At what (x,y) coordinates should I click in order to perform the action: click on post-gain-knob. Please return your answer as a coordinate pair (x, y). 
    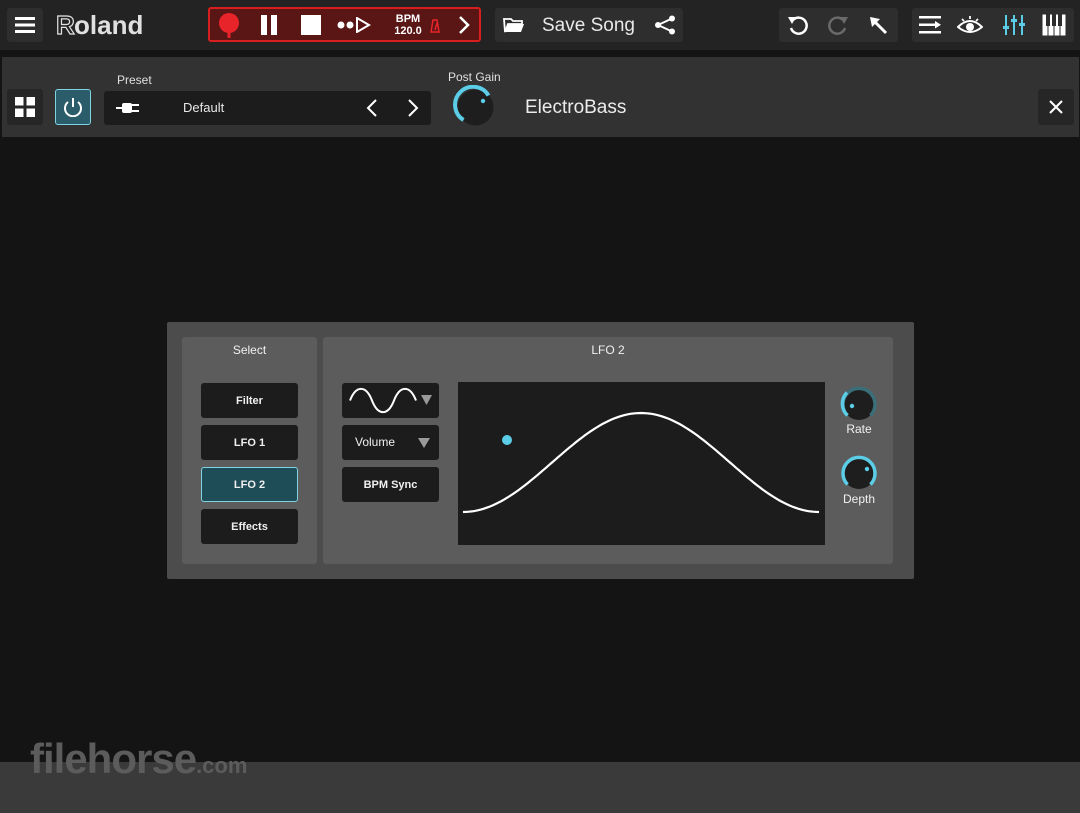
    Looking at the image, I should click on (475, 107).